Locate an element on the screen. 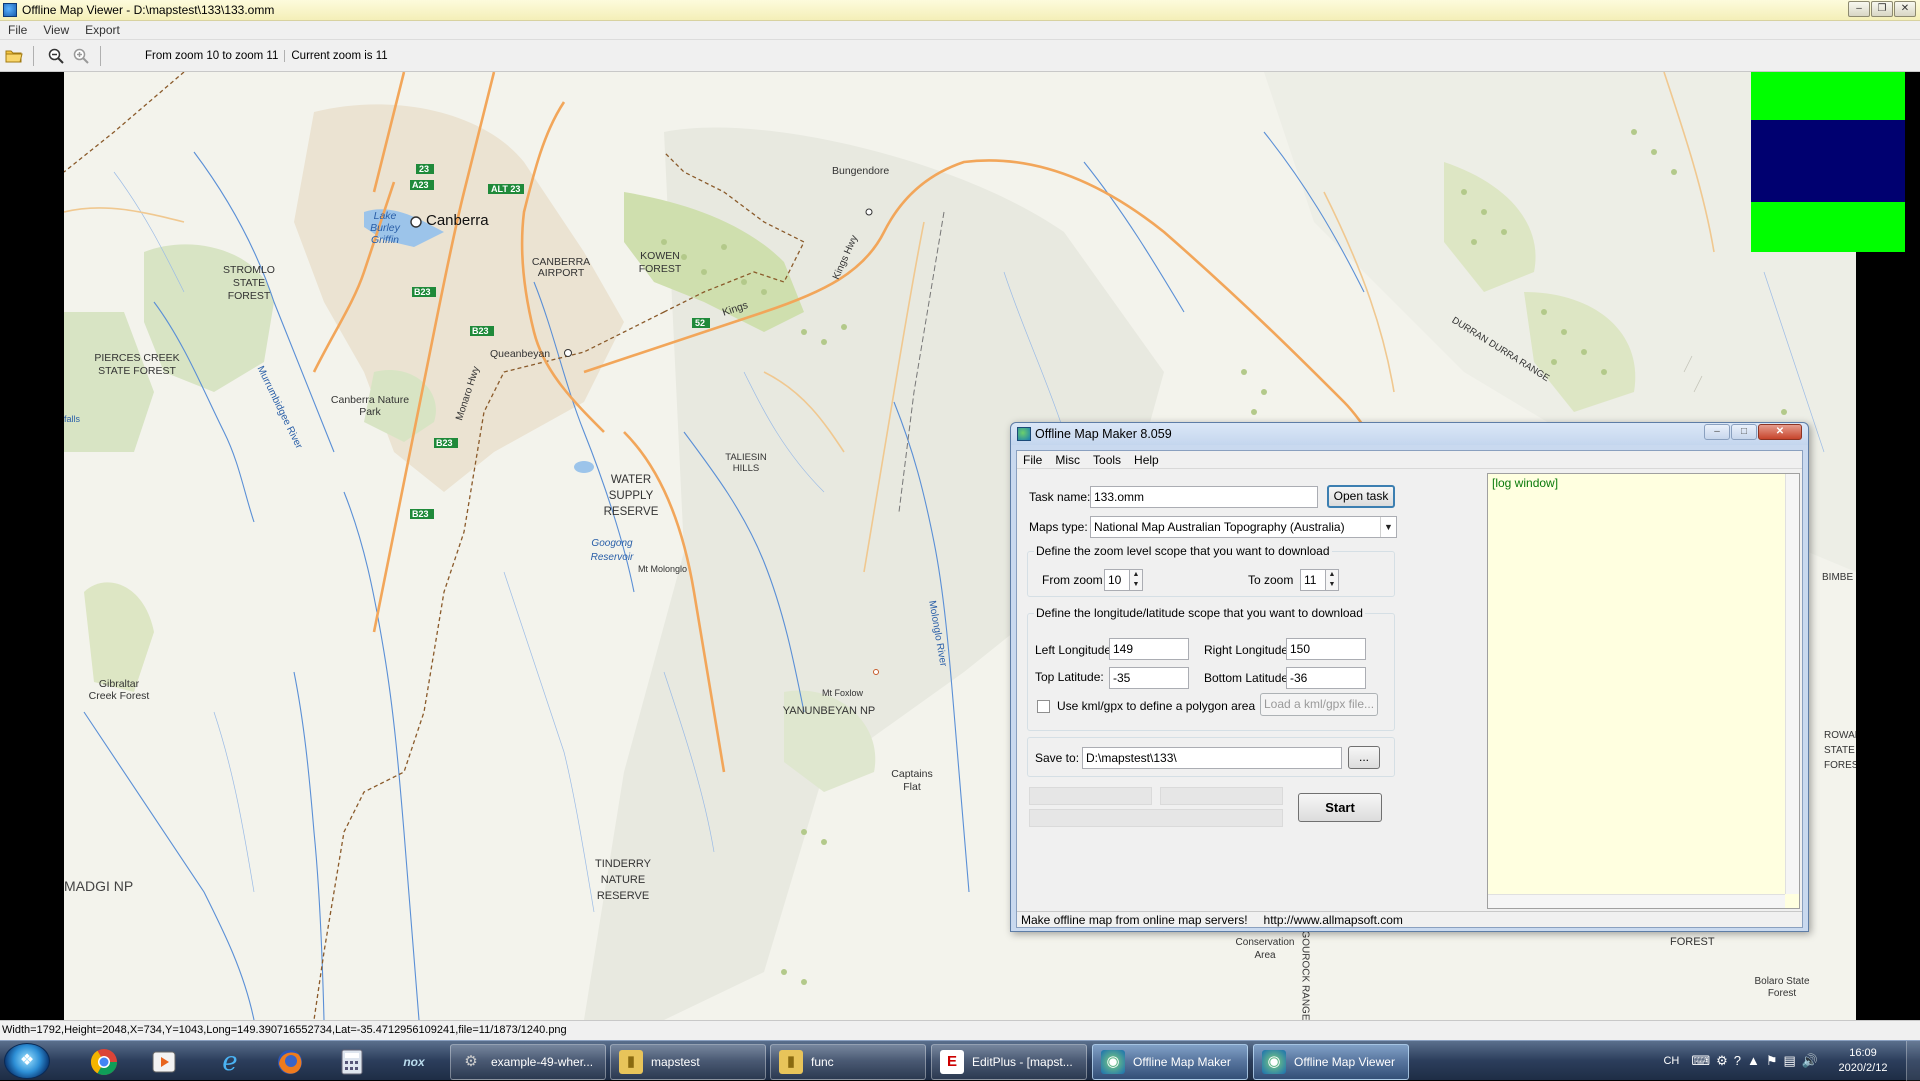 This screenshot has width=1920, height=1081. map-label-madgi-np: MADGI NP is located at coordinates (99, 886).